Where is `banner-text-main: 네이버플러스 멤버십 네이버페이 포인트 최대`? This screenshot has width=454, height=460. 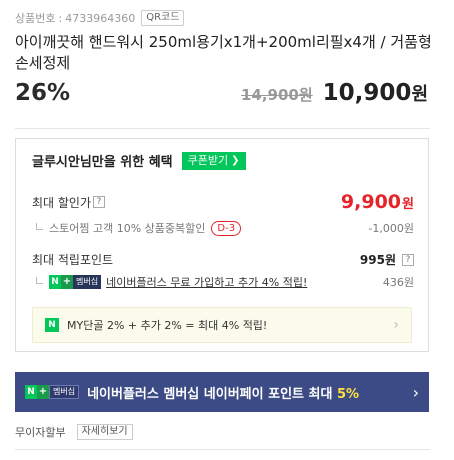 banner-text-main: 네이버플러스 멤버십 네이버페이 포인트 최대 is located at coordinates (212, 394).